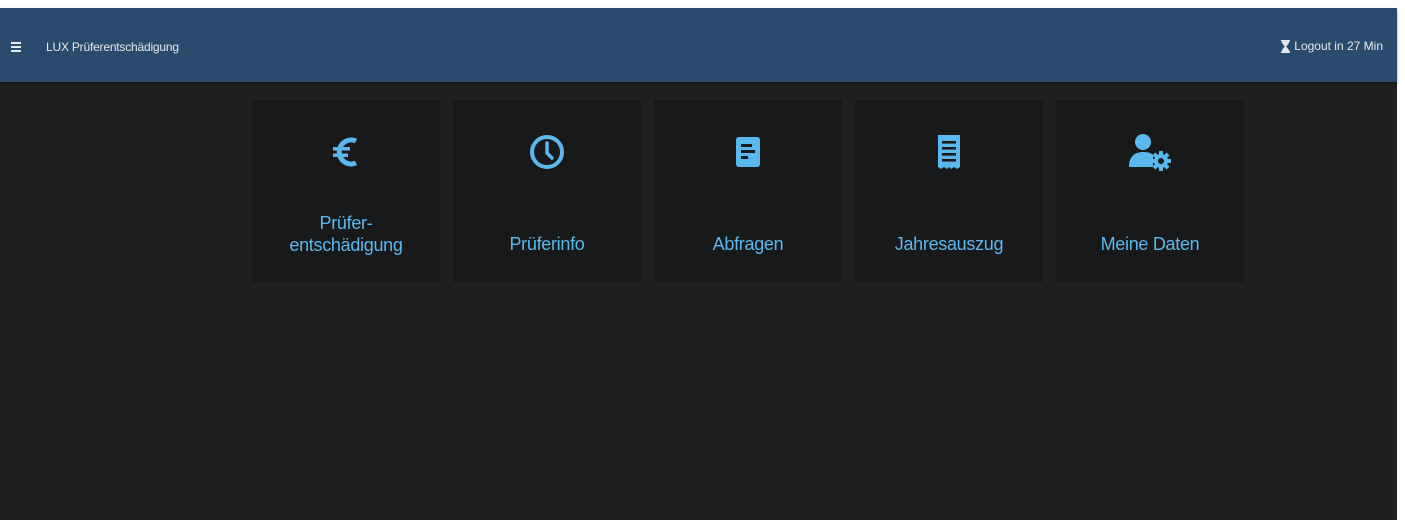  Describe the element at coordinates (748, 152) in the screenshot. I see `document-icon` at that location.